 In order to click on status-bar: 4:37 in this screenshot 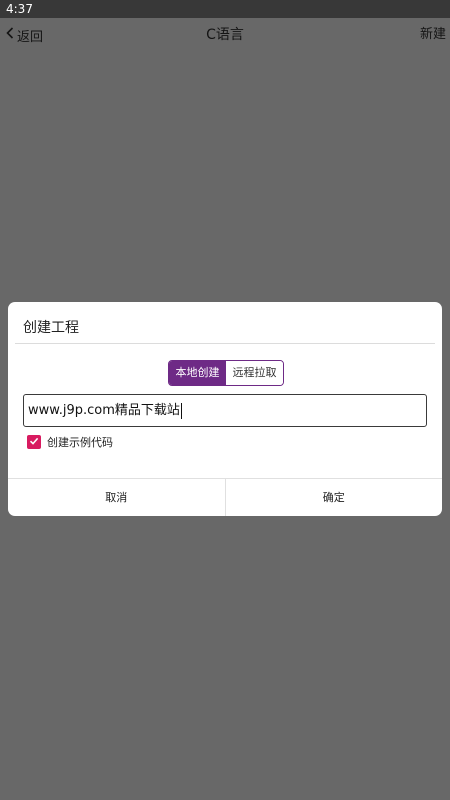, I will do `click(225, 9)`.